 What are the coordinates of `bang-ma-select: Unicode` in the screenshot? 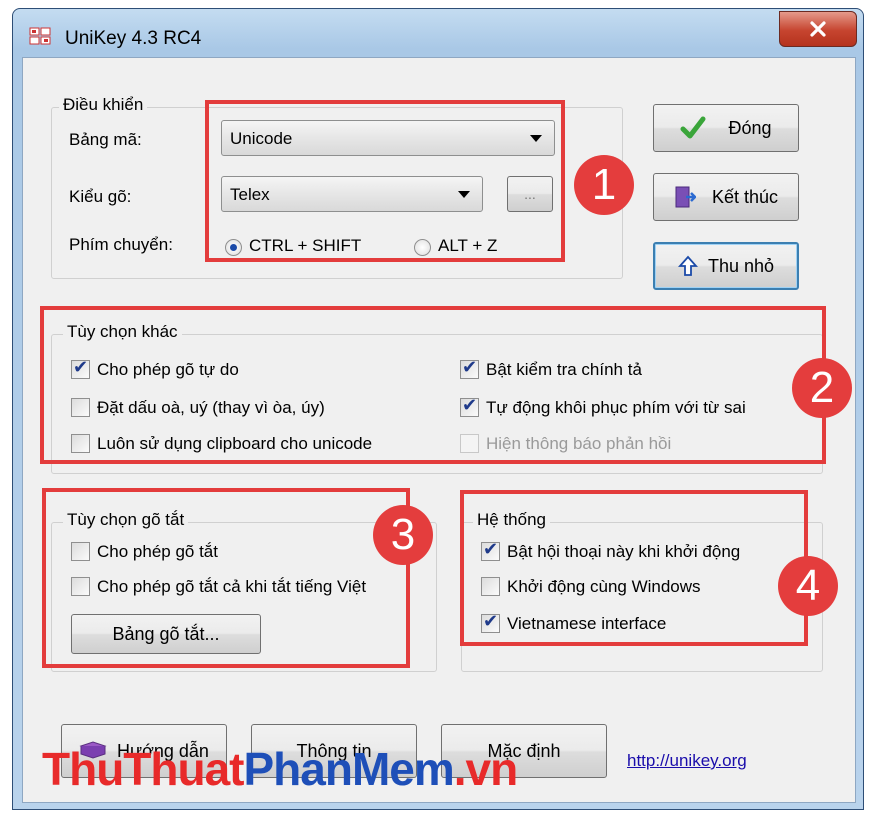 It's located at (388, 138).